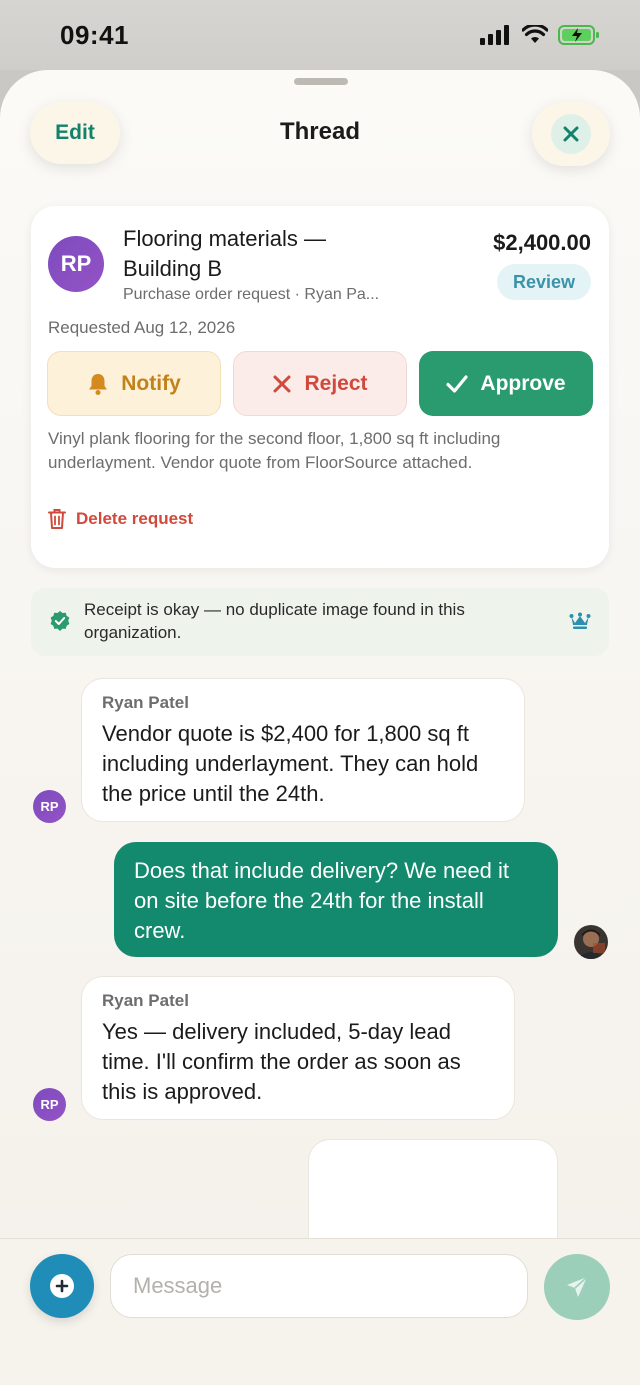 This screenshot has height=1385, width=640. I want to click on delete-request-button: Delete request, so click(120, 519).